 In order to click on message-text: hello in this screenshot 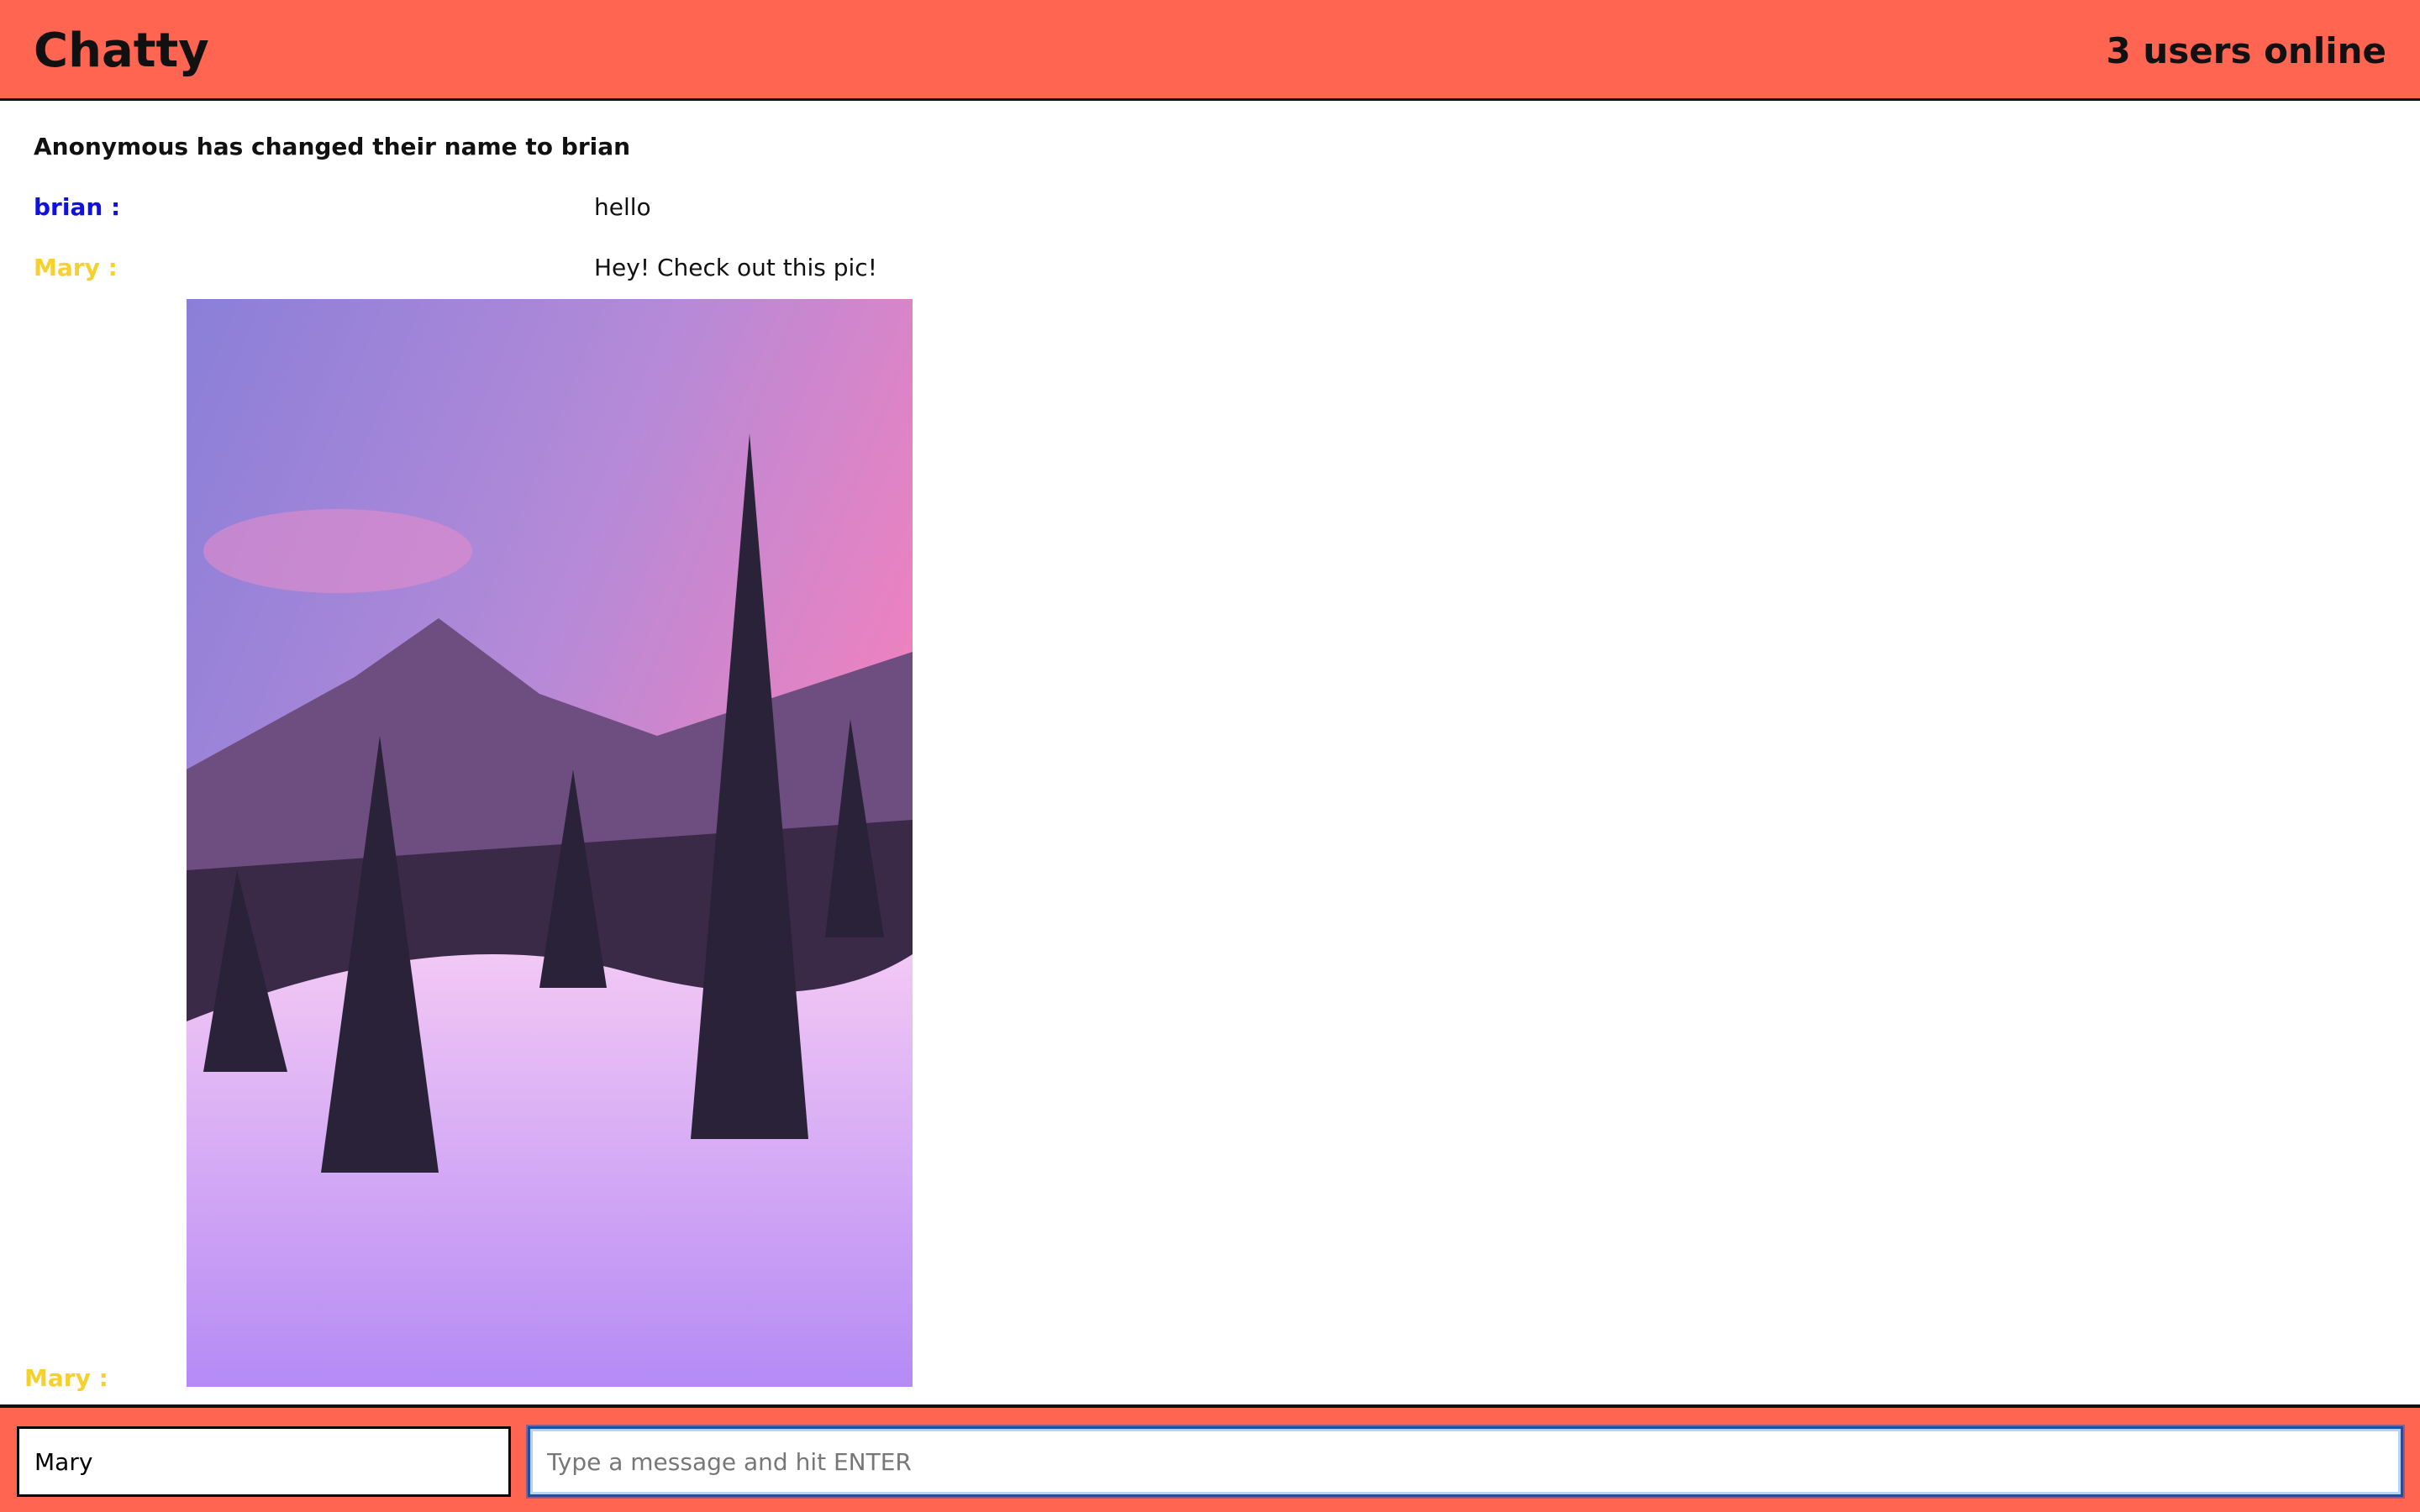, I will do `click(622, 207)`.